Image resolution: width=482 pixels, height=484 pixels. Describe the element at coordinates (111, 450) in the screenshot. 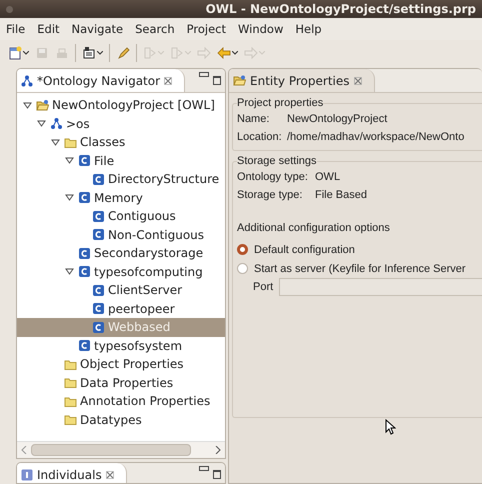

I see `scrollbar-thumb` at that location.